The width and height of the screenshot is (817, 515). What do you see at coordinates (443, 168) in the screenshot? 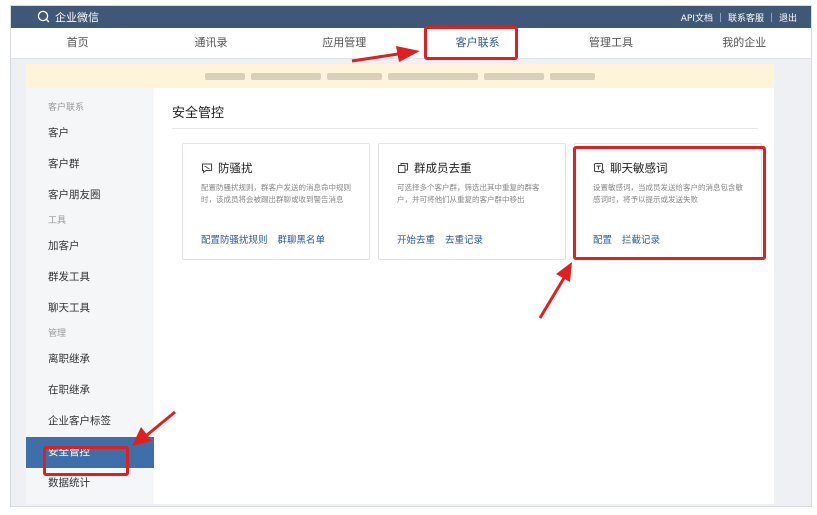
I see `card-title-text: 群成员去重` at bounding box center [443, 168].